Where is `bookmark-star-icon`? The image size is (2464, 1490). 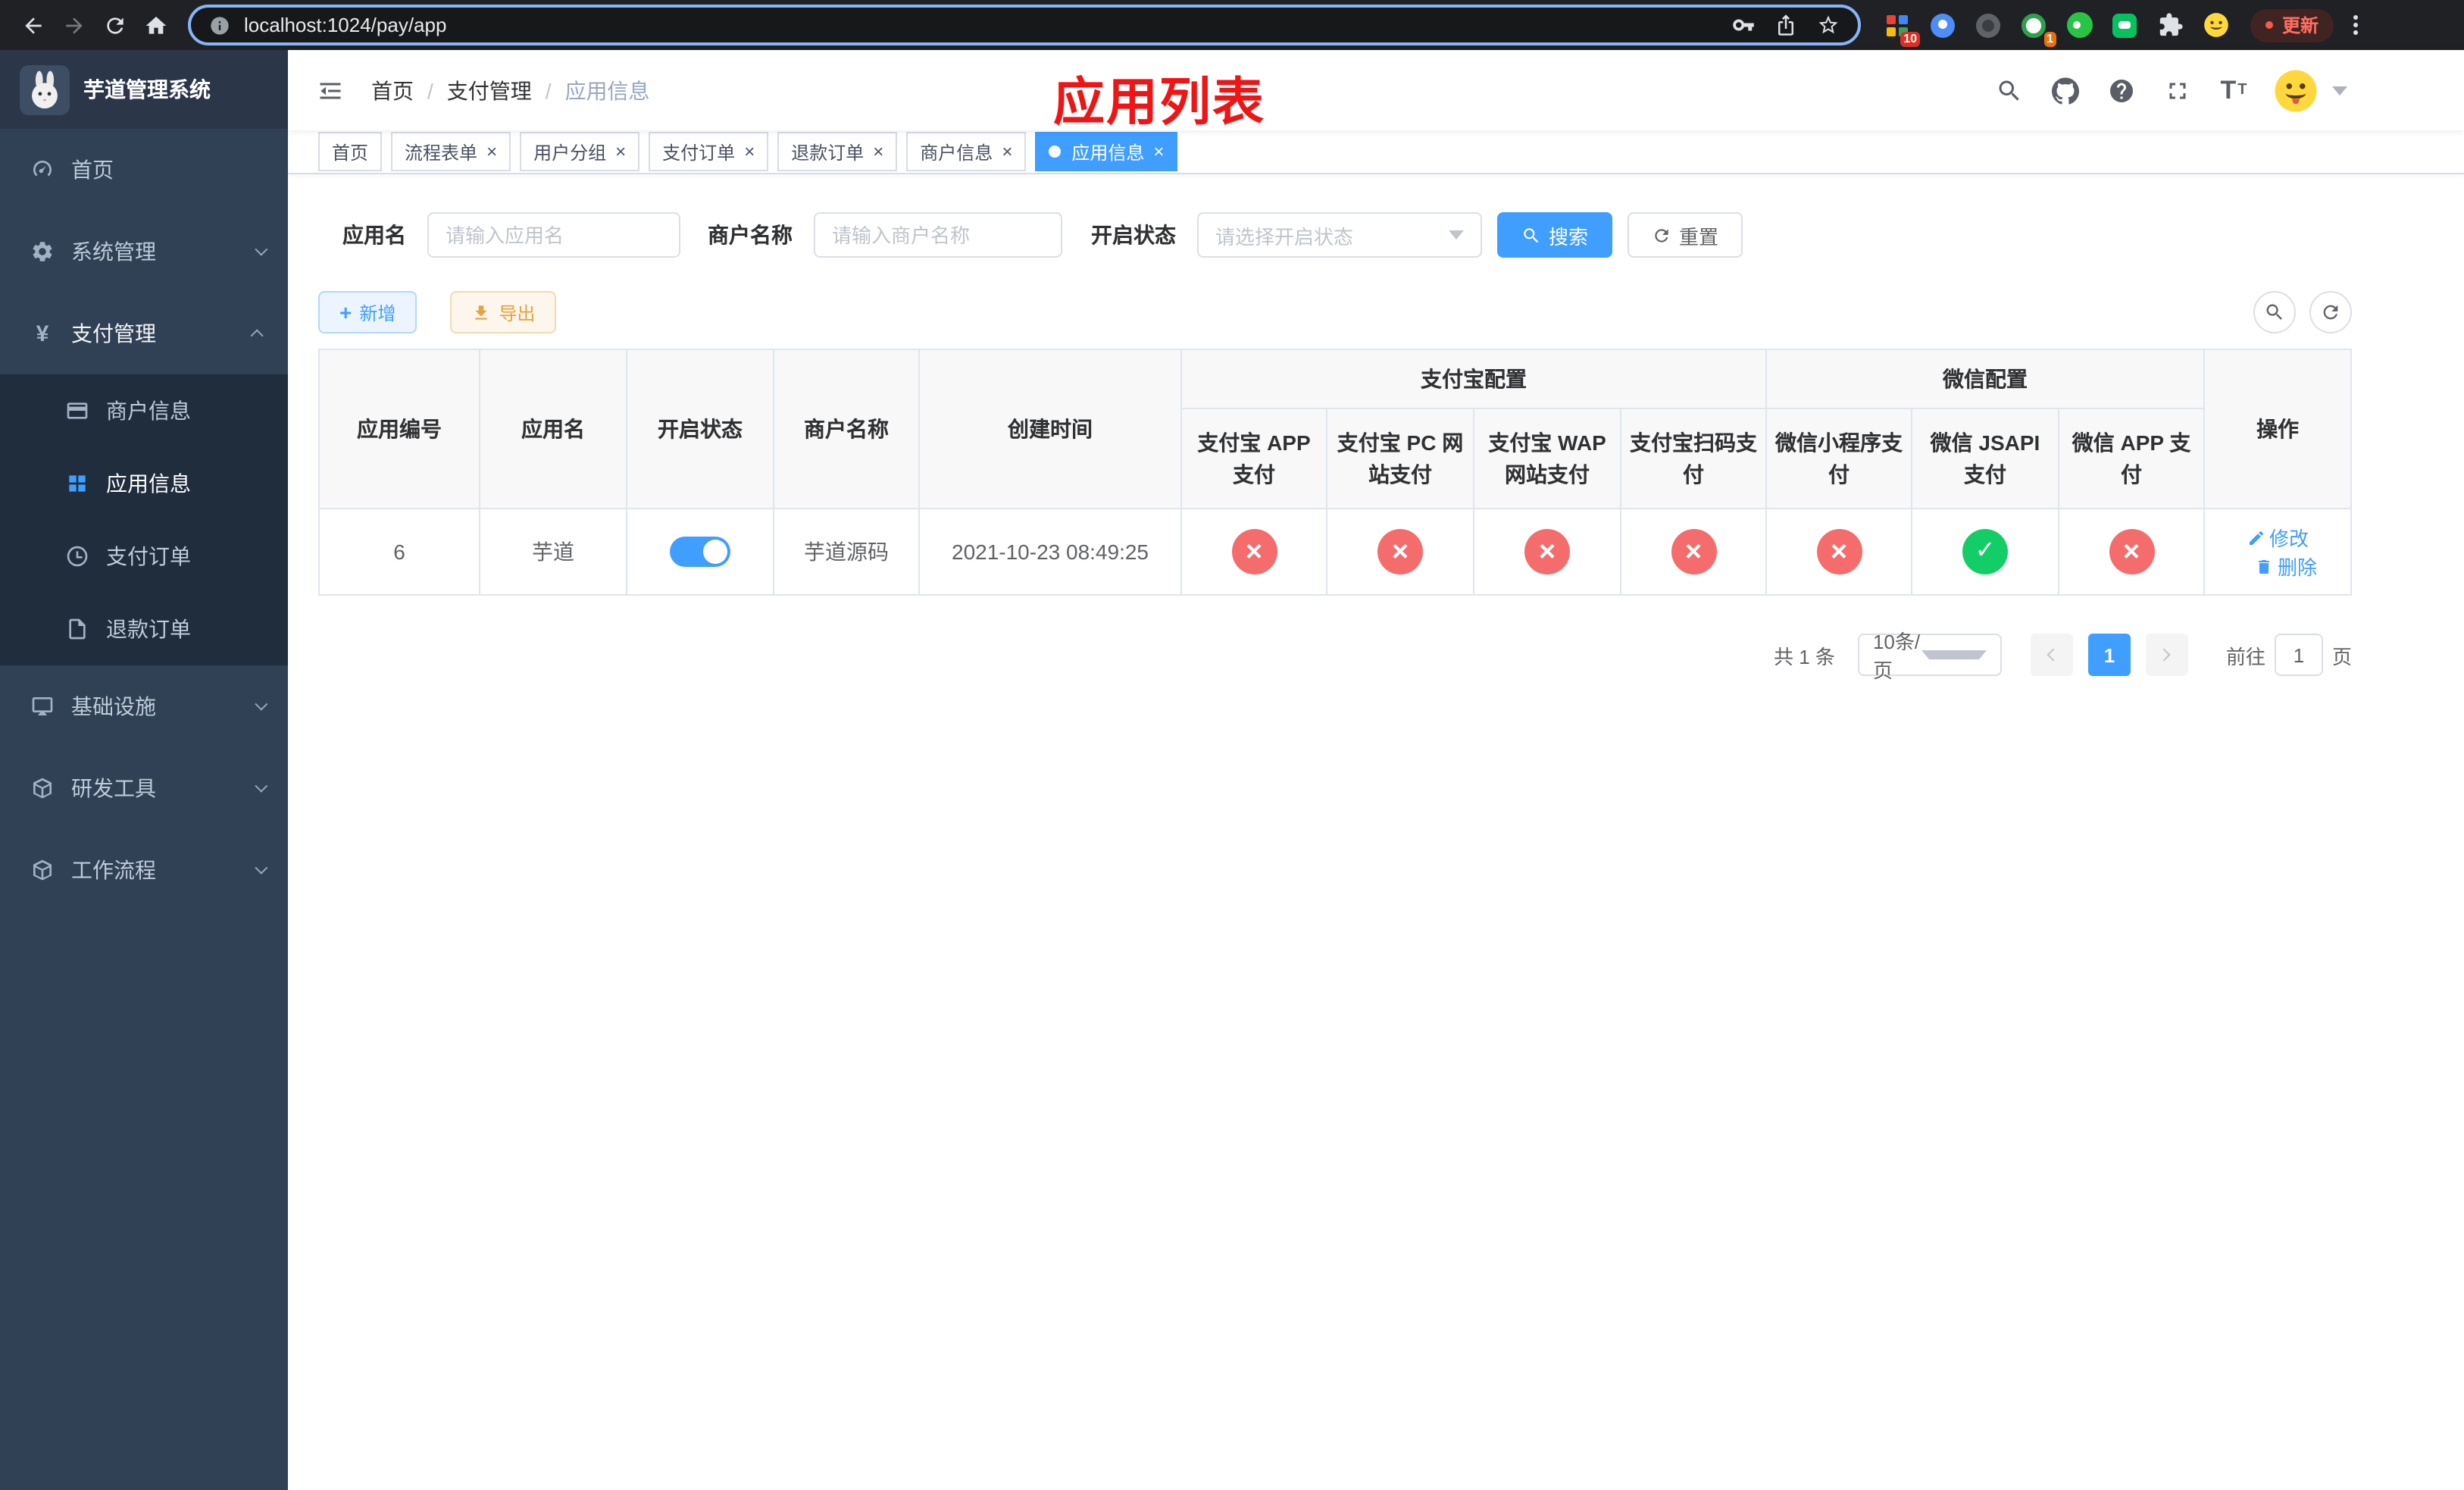 bookmark-star-icon is located at coordinates (1828, 25).